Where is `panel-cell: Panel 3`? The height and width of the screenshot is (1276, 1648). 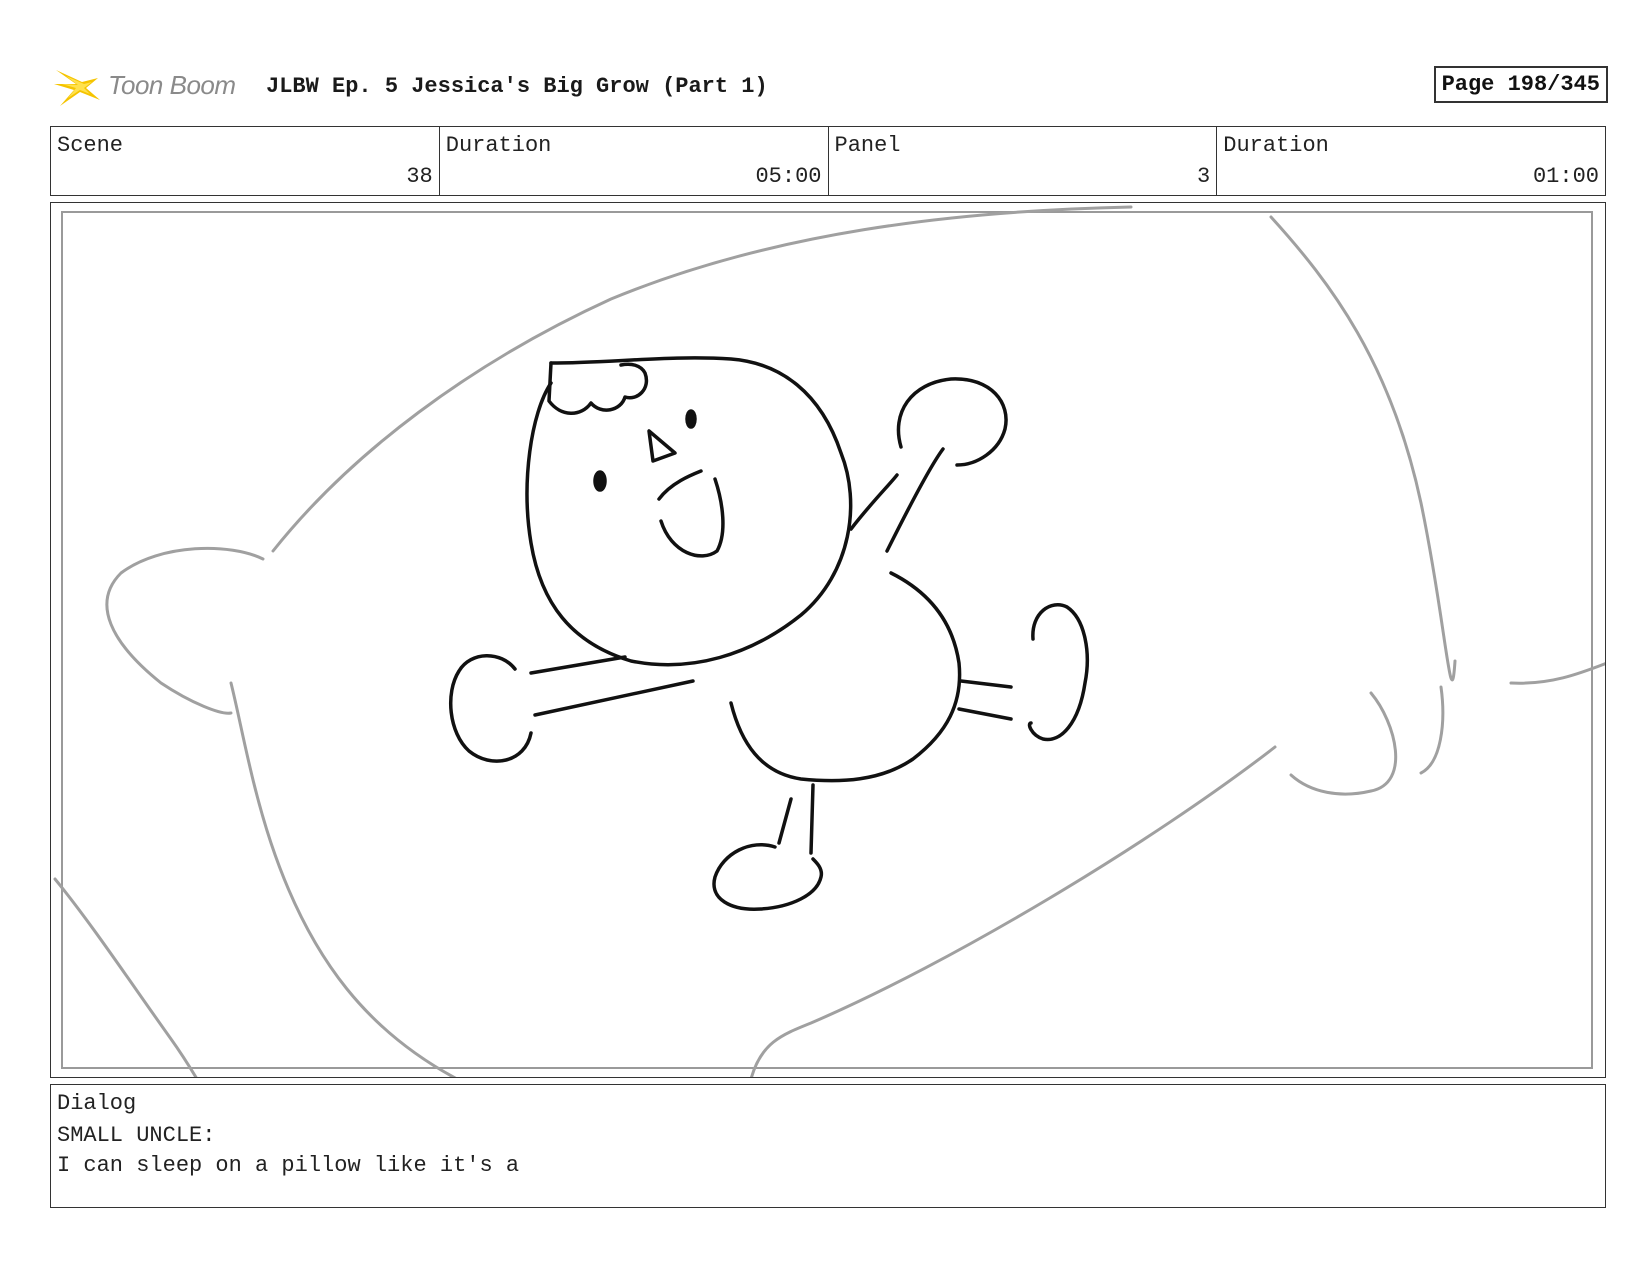
panel-cell: Panel 3 is located at coordinates (1023, 161).